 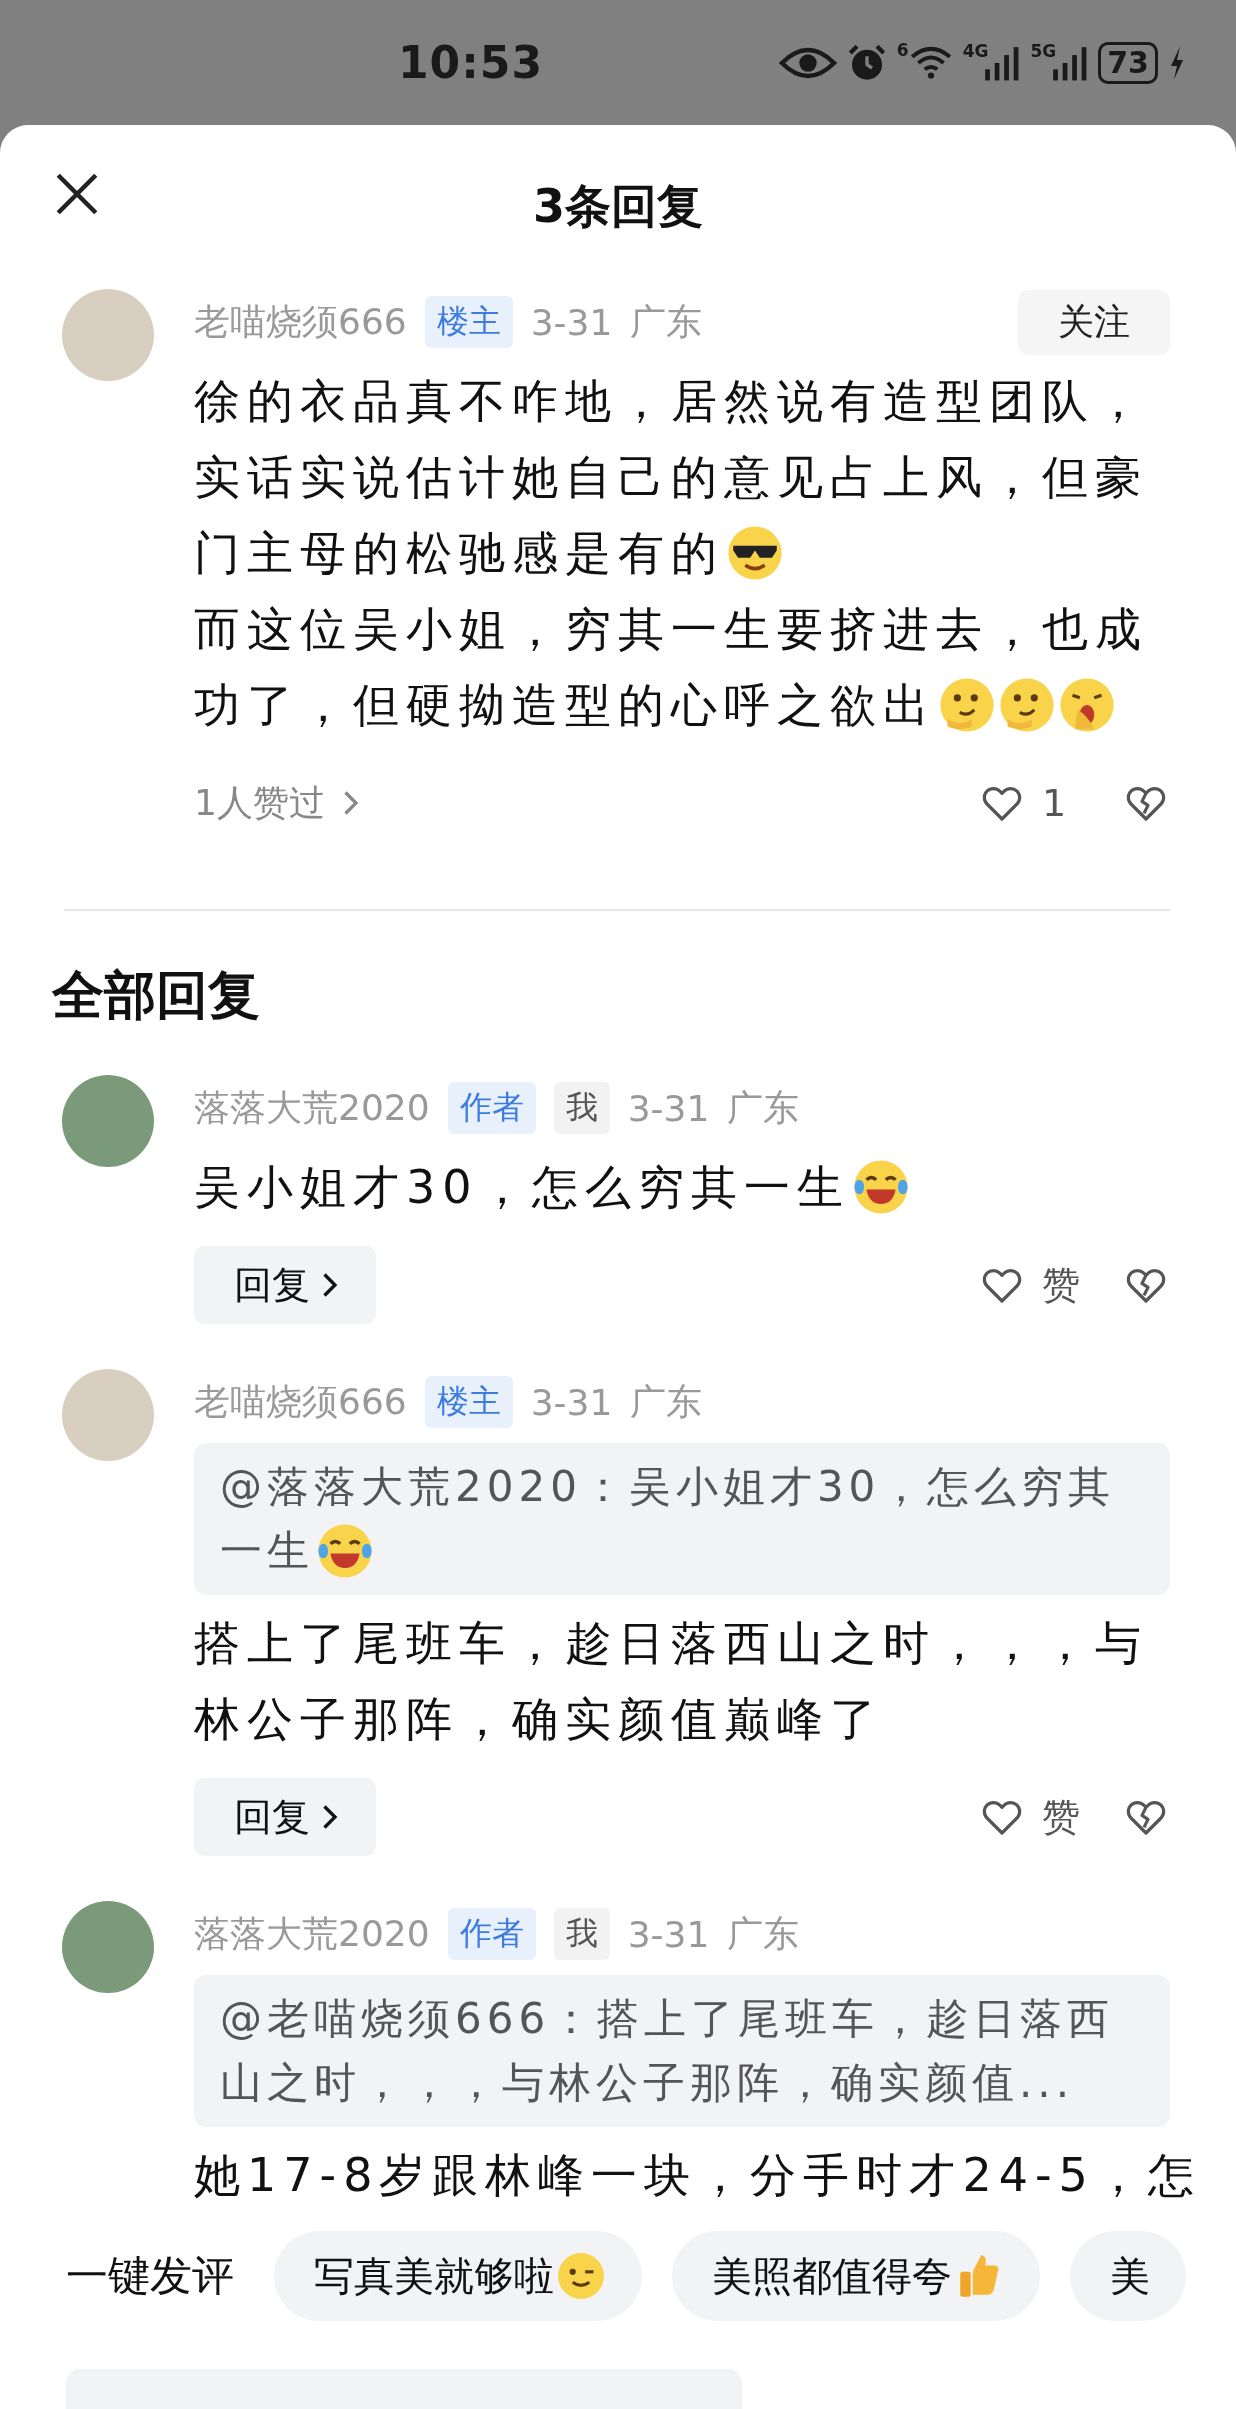 What do you see at coordinates (975, 50) in the screenshot?
I see `network-label: 4G` at bounding box center [975, 50].